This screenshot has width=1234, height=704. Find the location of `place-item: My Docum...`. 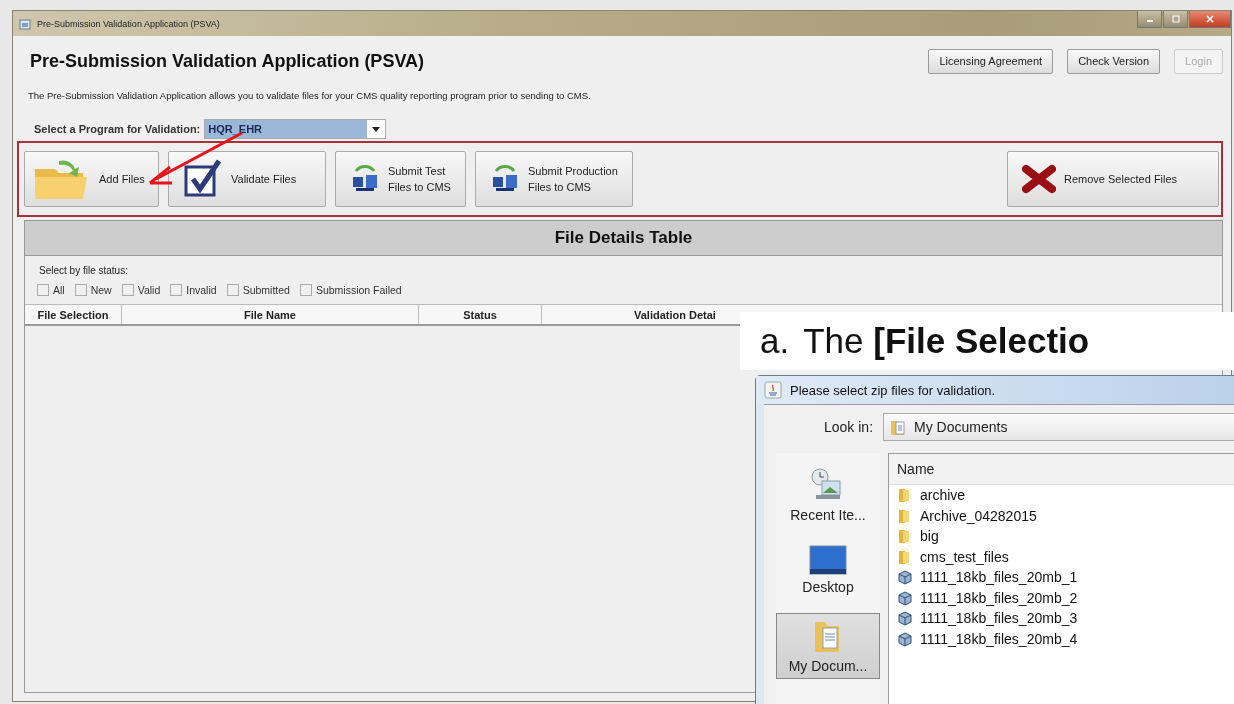

place-item: My Docum... is located at coordinates (828, 646).